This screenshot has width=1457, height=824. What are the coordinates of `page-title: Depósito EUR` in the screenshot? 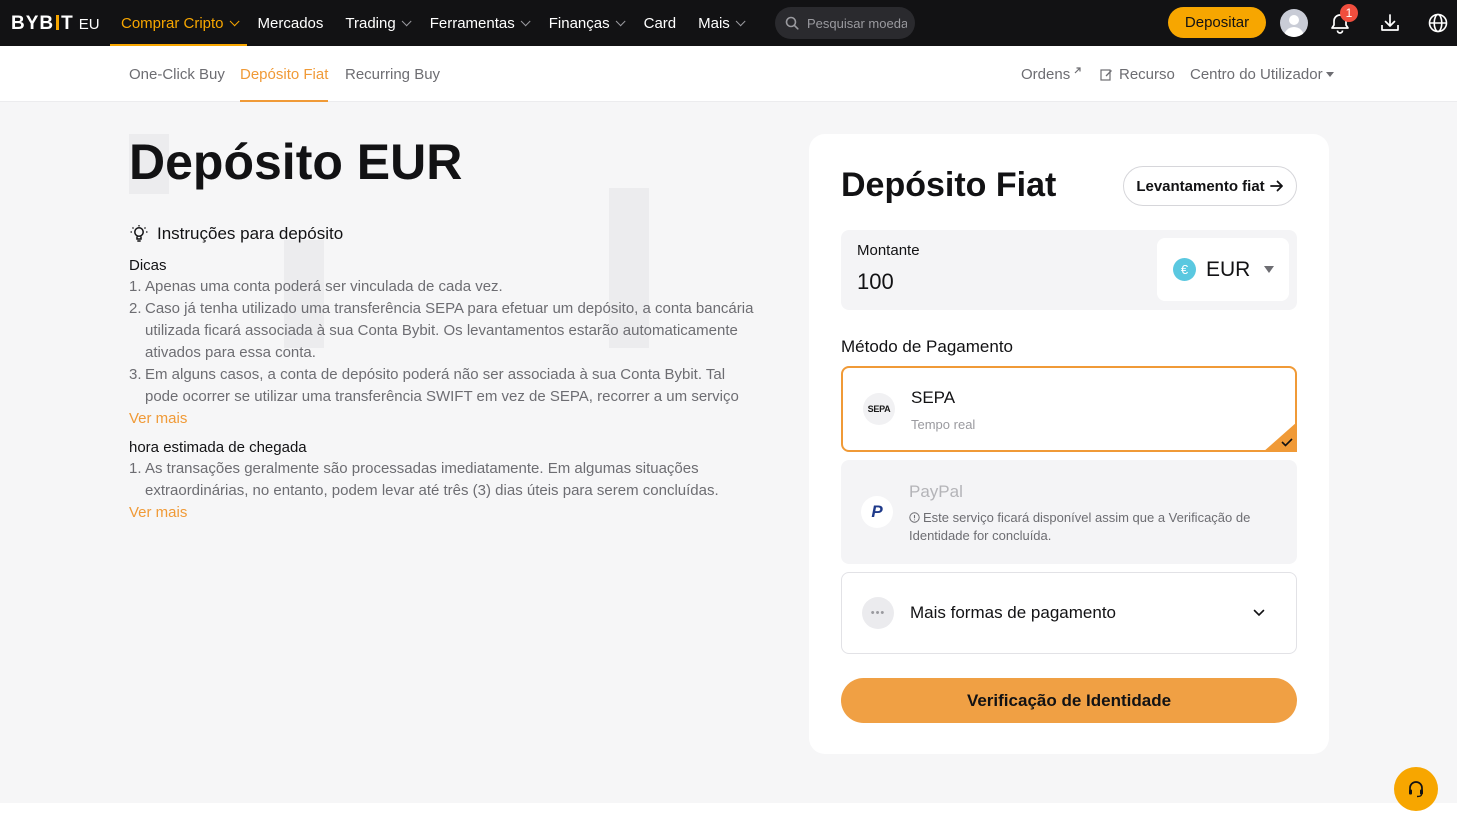 It's located at (296, 162).